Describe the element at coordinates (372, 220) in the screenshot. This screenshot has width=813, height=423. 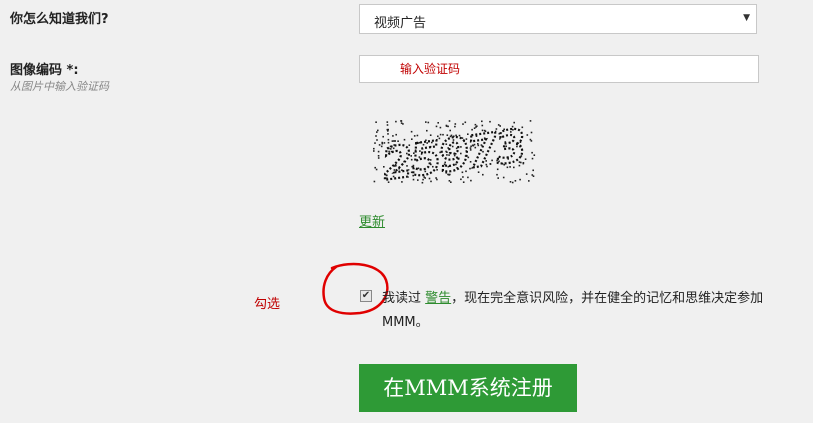
I see `refresh-captcha-link: 更新` at that location.